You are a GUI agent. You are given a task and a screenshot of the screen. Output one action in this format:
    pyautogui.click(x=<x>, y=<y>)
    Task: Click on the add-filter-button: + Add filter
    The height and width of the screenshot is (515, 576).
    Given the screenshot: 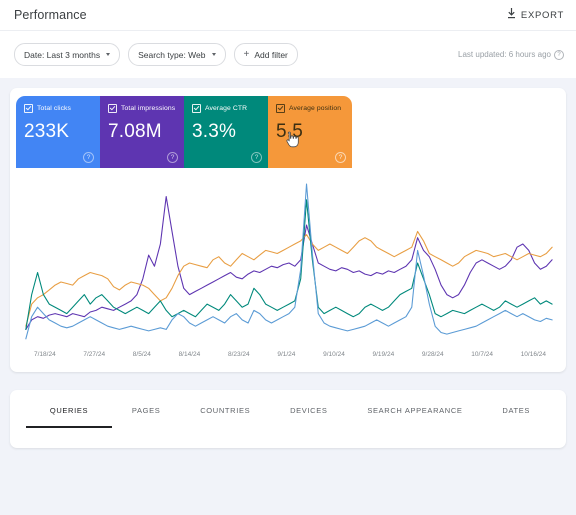 What is the action you would take?
    pyautogui.click(x=265, y=54)
    